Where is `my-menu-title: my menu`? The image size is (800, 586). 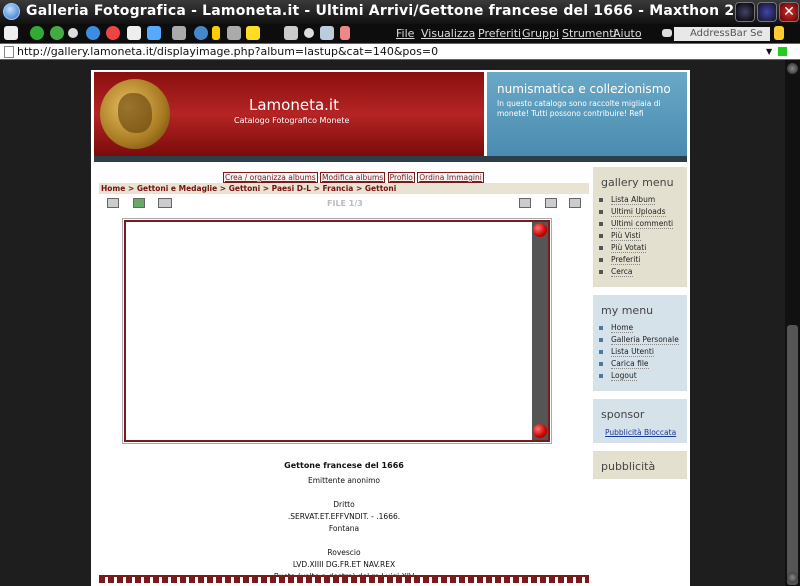
my-menu-title: my menu is located at coordinates (627, 310).